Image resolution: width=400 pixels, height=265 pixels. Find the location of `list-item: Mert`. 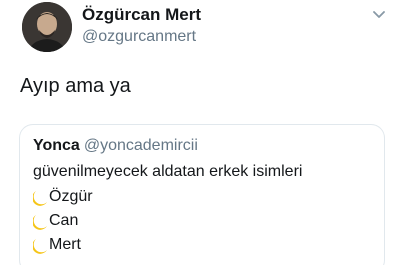

list-item: Mert is located at coordinates (57, 245).